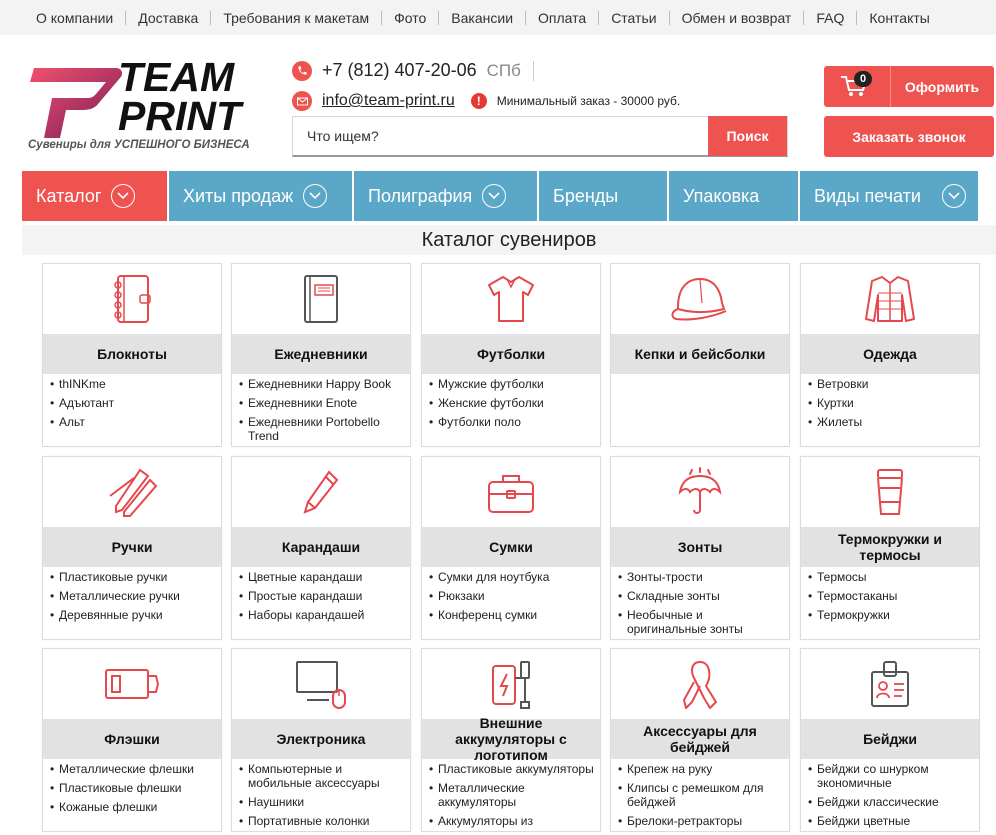 Image resolution: width=996 pixels, height=835 pixels. Describe the element at coordinates (909, 86) in the screenshot. I see `checkout-button: 0 Оформить` at that location.